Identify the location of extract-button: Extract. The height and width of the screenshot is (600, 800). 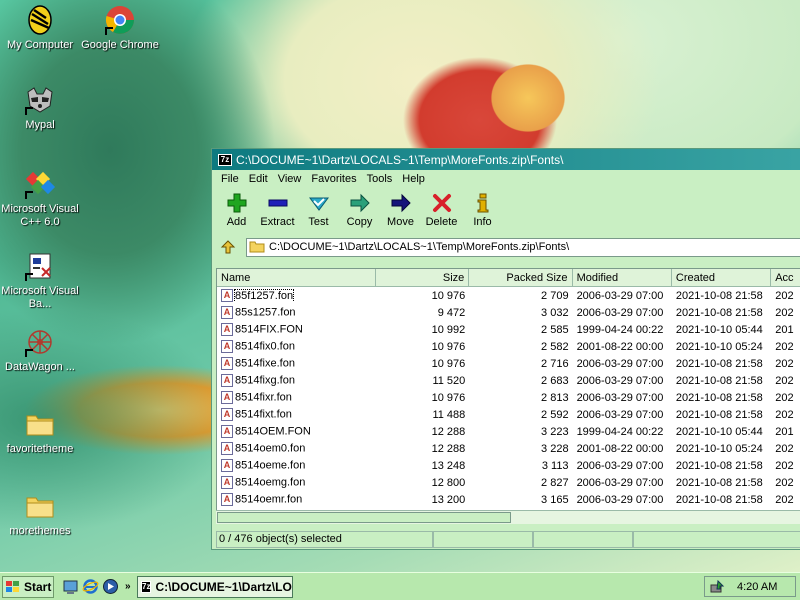
(277, 210).